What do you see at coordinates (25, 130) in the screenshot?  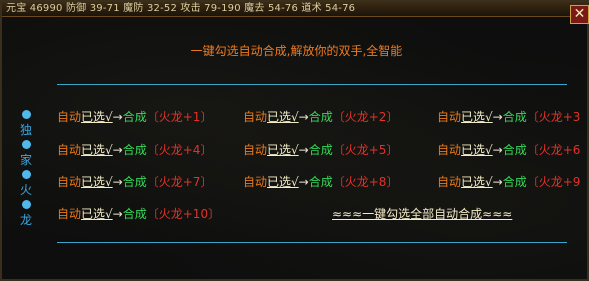 I see `side-label-char: 独` at bounding box center [25, 130].